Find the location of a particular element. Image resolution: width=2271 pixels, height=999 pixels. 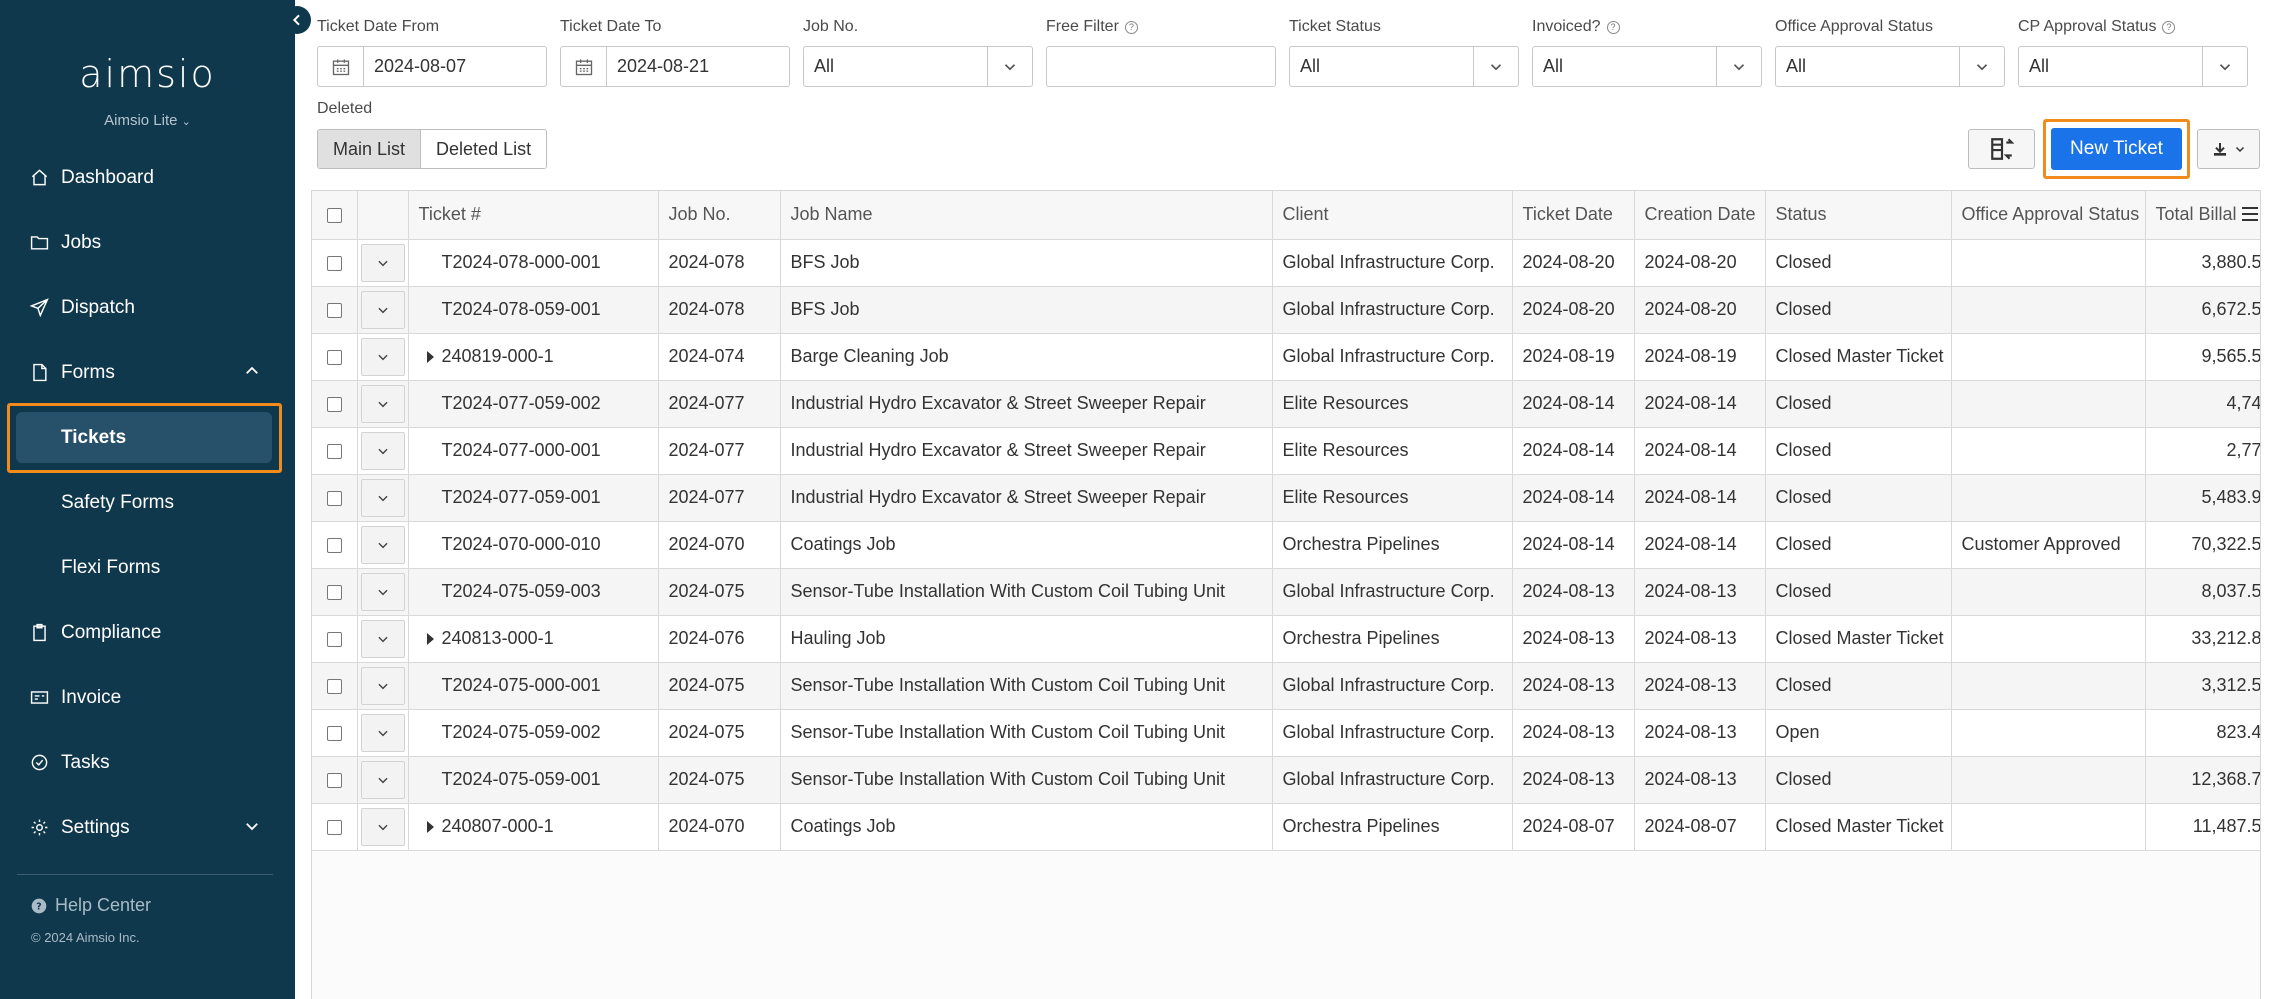

cell-ticket: T2024-070-000-010 is located at coordinates (533, 545).